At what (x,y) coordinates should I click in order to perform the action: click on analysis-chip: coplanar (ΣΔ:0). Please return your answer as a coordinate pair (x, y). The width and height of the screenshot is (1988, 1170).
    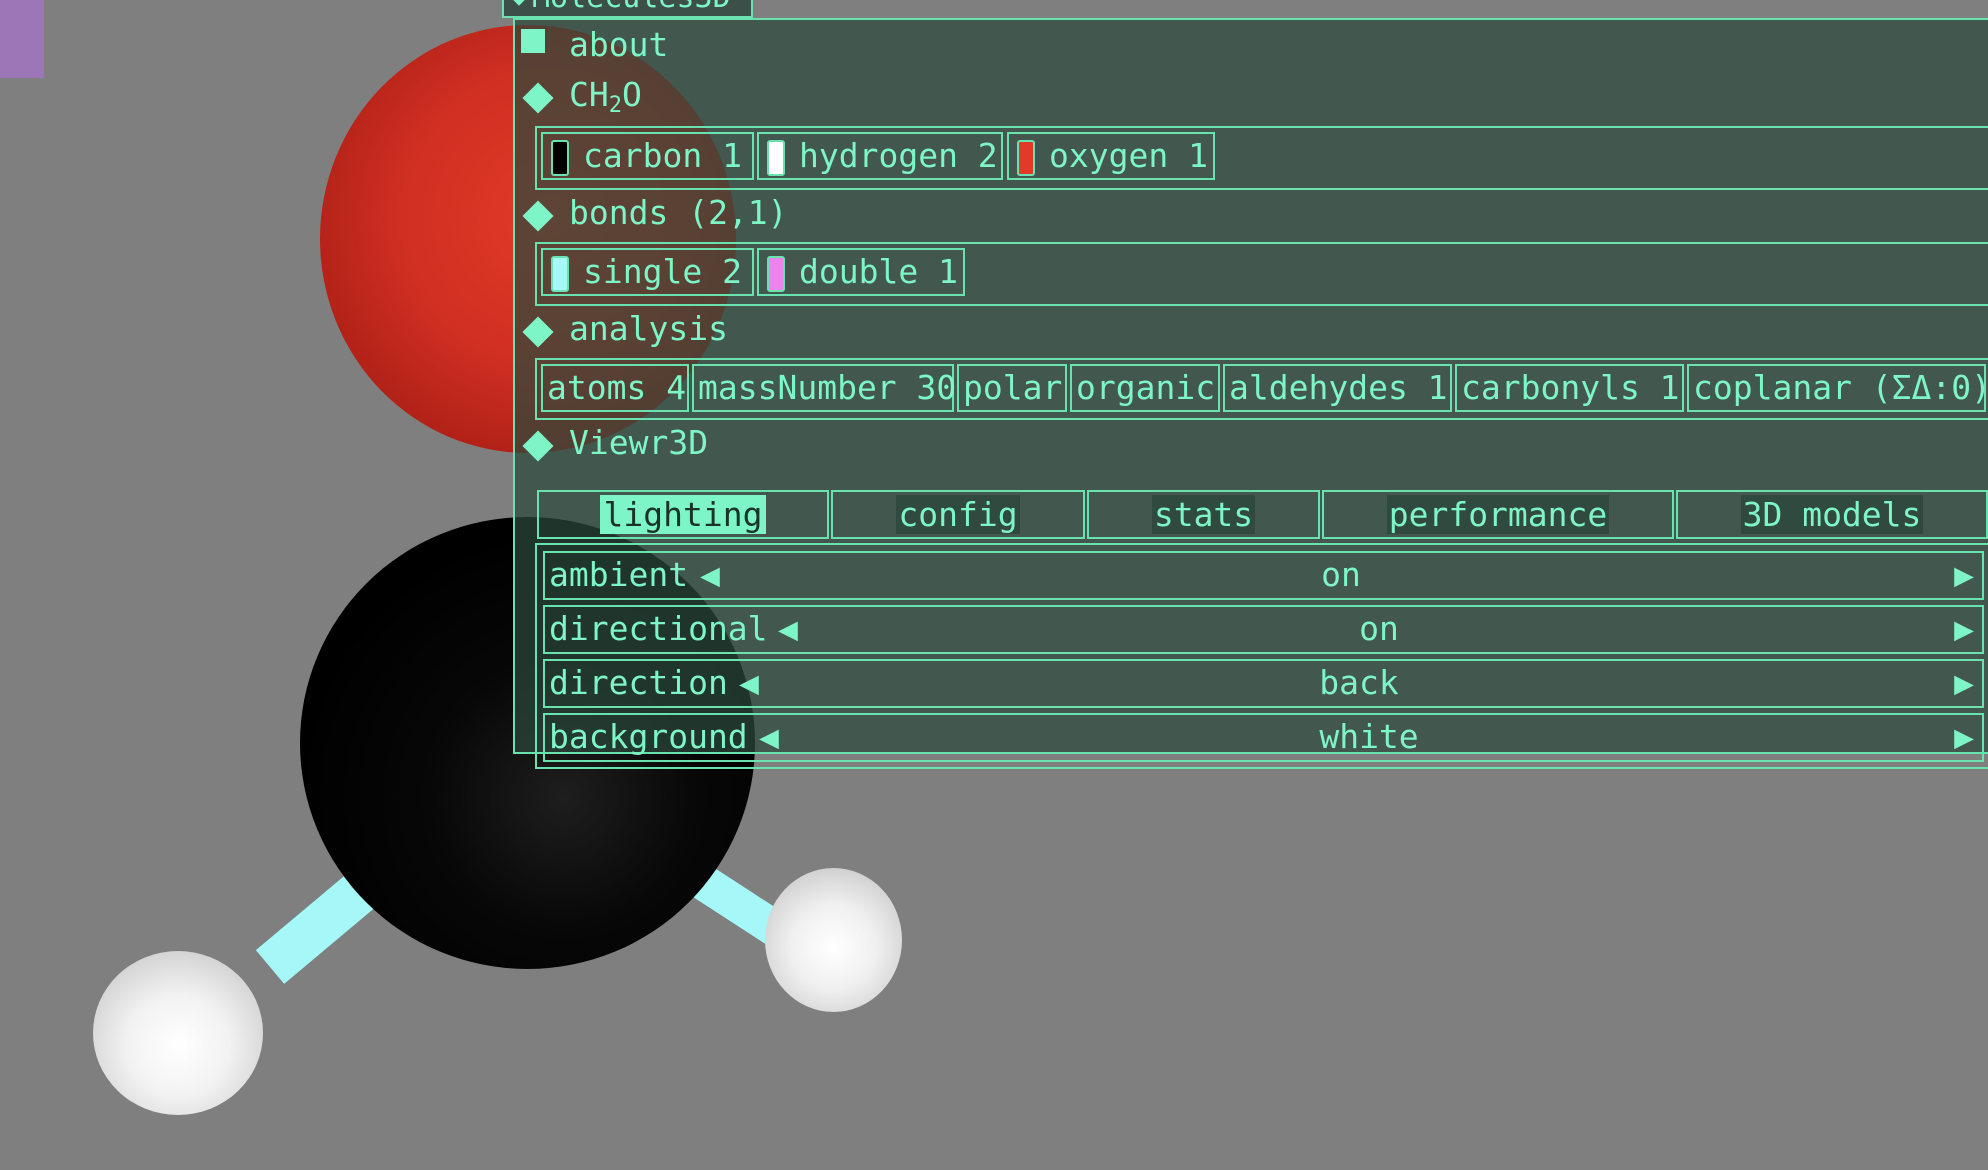
    Looking at the image, I should click on (1837, 388).